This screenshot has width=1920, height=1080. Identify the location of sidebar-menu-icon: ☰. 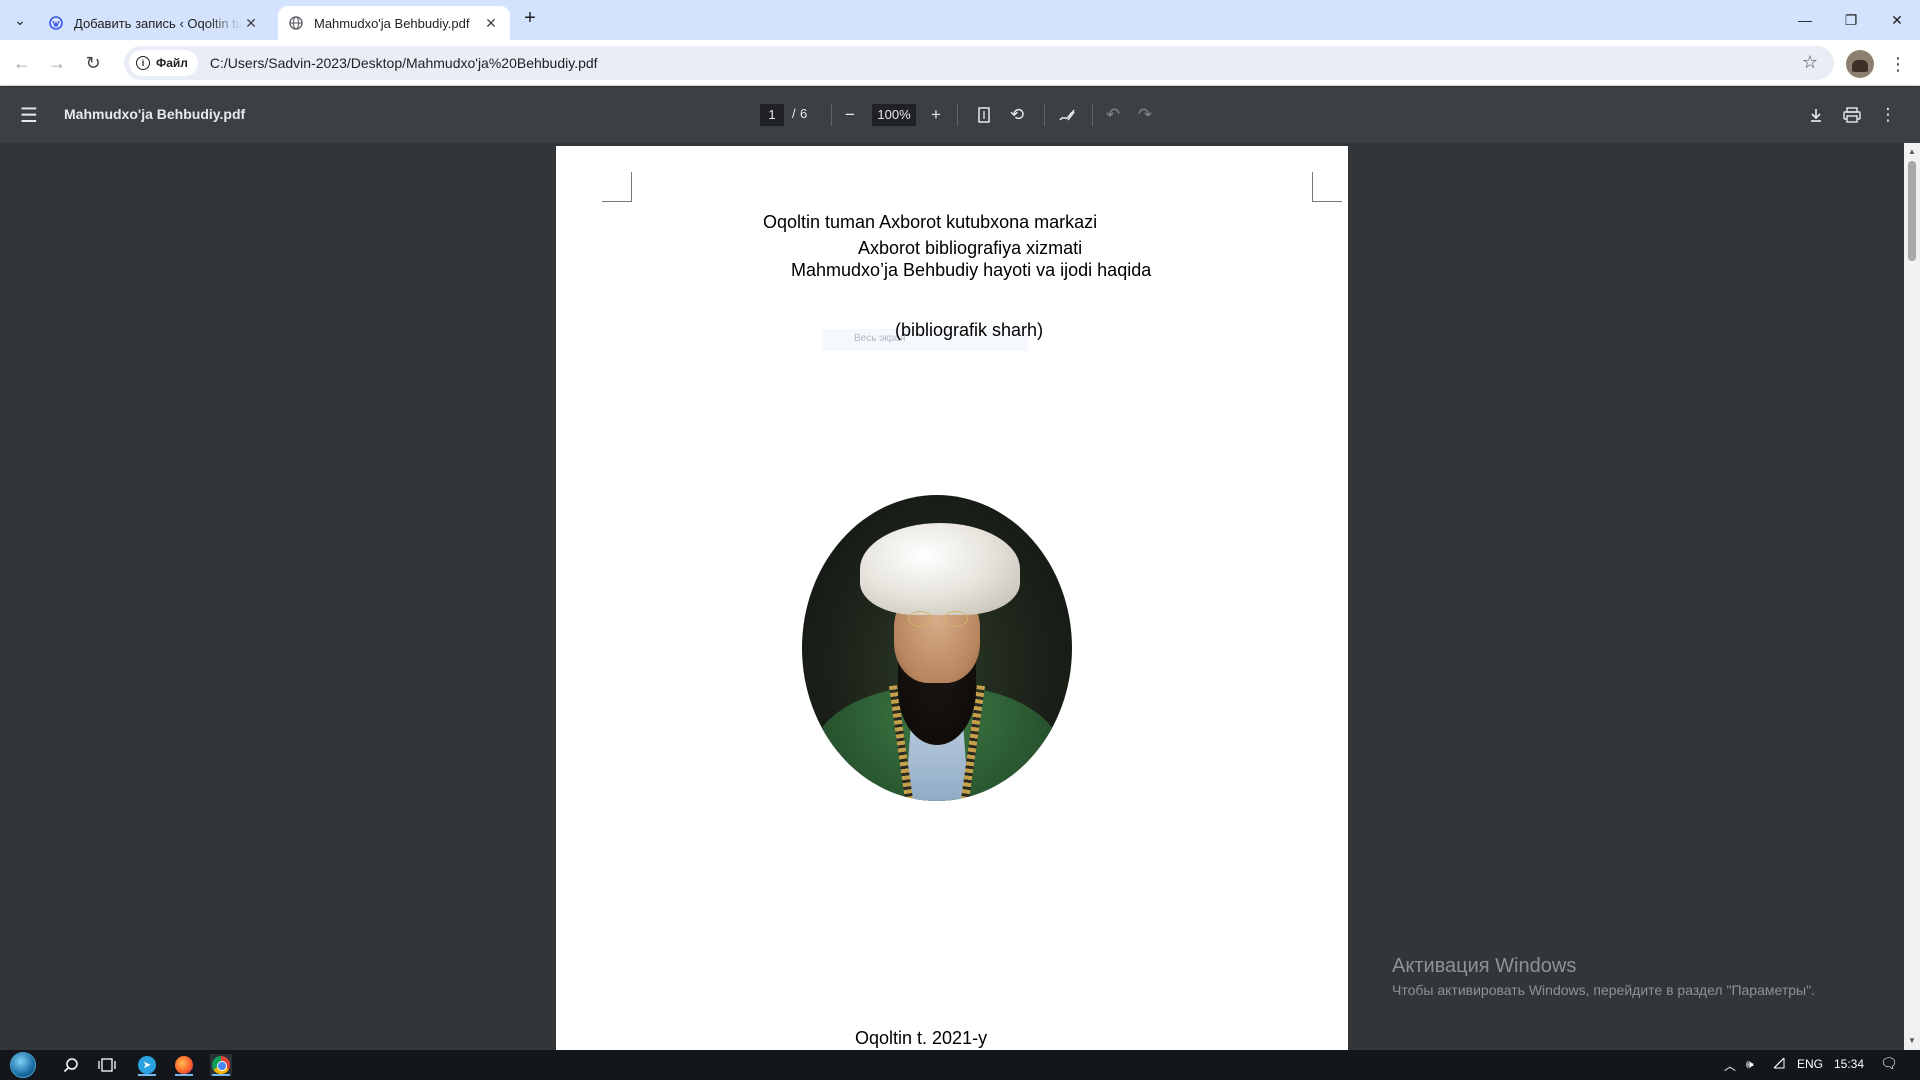
(29, 115).